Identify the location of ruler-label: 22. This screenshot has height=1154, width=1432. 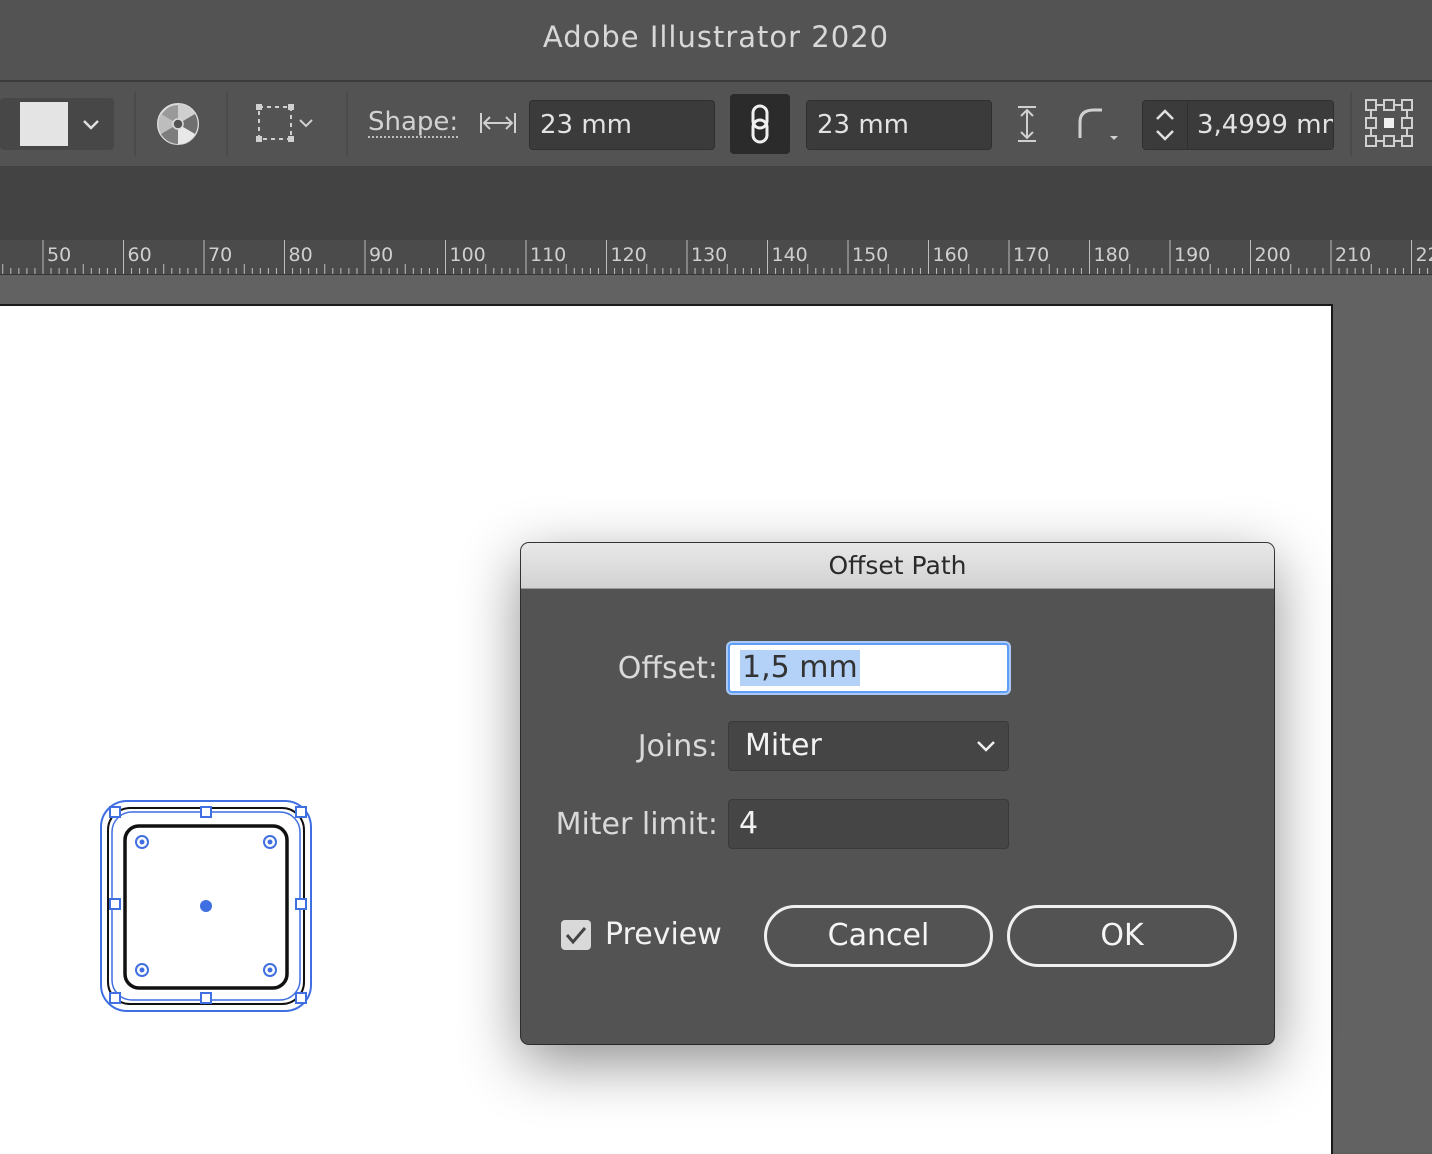
(1424, 255).